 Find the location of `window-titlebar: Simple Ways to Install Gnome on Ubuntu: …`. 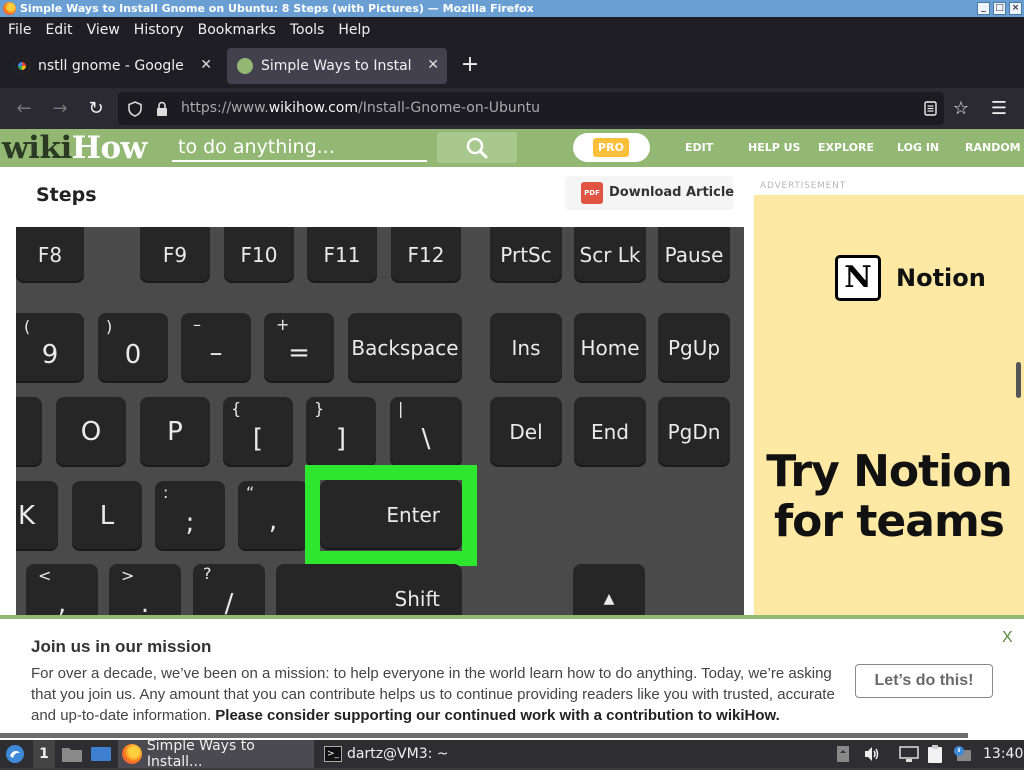

window-titlebar: Simple Ways to Install Gnome on Ubuntu: … is located at coordinates (512, 8).